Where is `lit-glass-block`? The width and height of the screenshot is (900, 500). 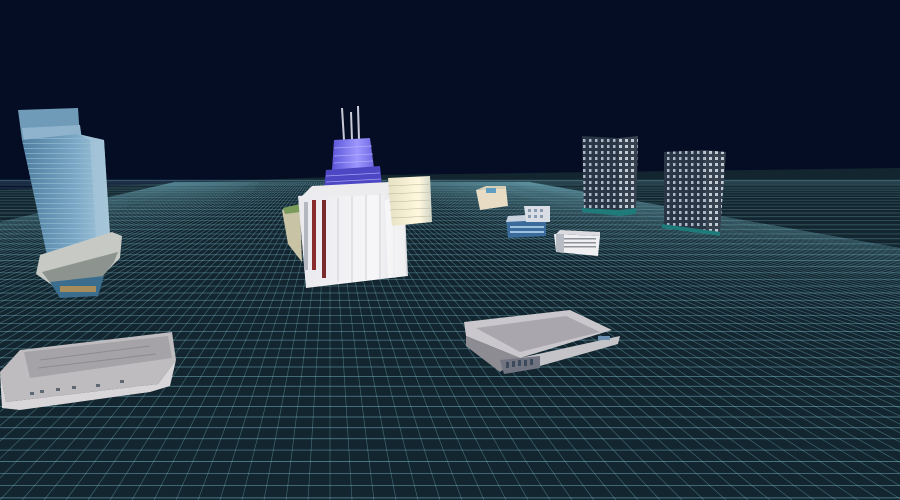 lit-glass-block is located at coordinates (410, 201).